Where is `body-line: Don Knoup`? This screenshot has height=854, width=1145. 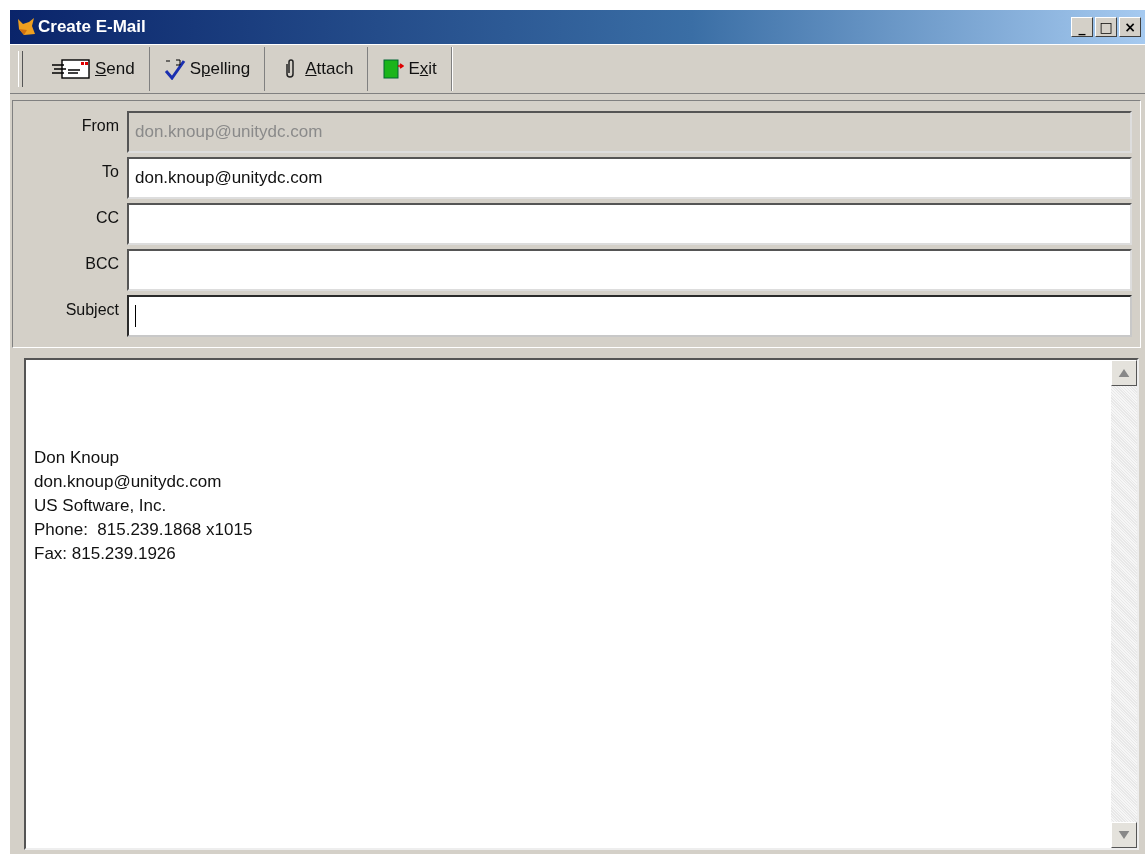
body-line: Don Knoup is located at coordinates (77, 458).